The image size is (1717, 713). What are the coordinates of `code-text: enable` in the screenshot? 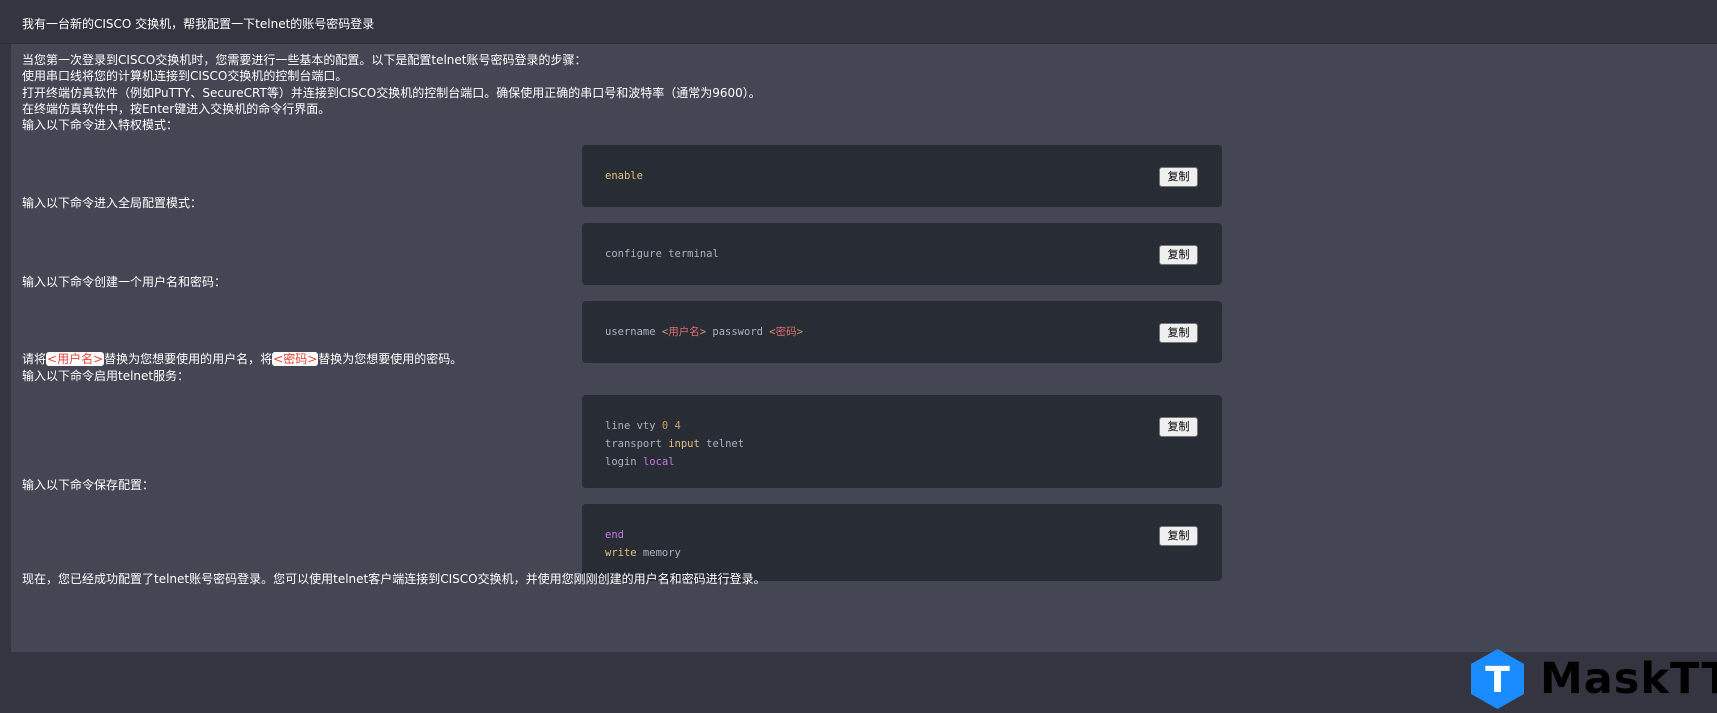 It's located at (624, 176).